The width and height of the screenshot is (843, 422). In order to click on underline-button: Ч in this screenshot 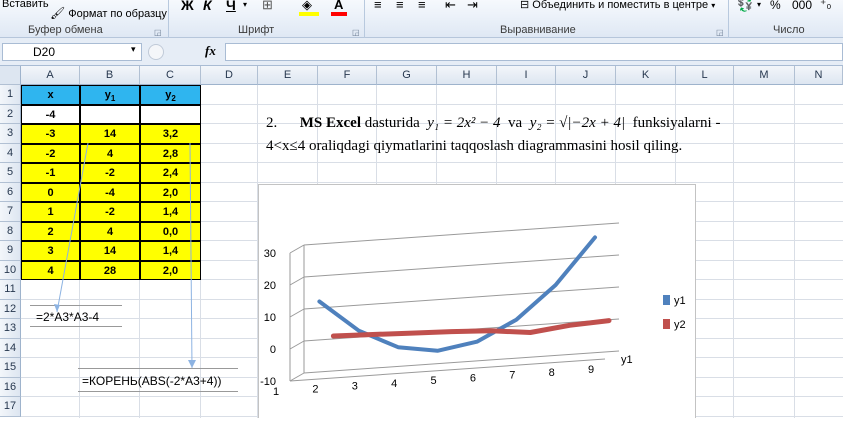, I will do `click(231, 6)`.